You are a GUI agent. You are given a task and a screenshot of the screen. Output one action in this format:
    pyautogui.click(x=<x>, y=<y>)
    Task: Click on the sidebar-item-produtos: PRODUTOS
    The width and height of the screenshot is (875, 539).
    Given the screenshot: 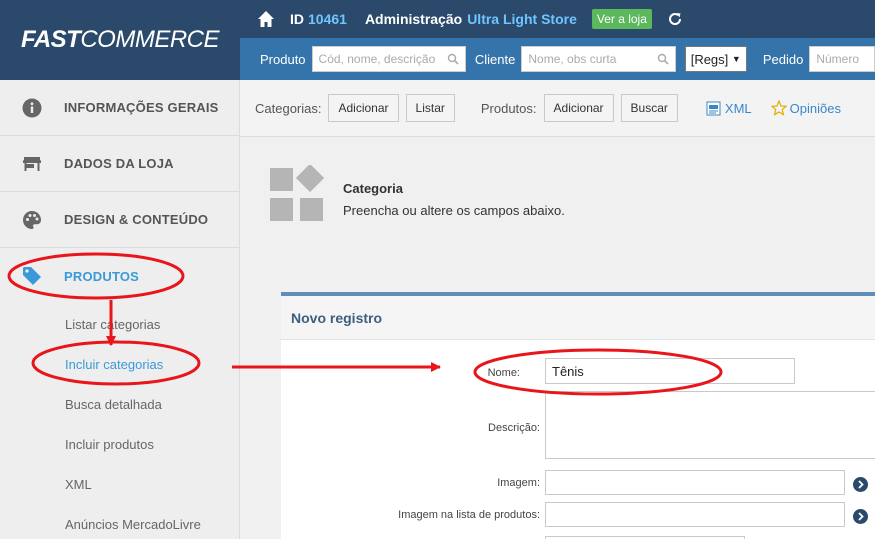 What is the action you would take?
    pyautogui.click(x=119, y=276)
    